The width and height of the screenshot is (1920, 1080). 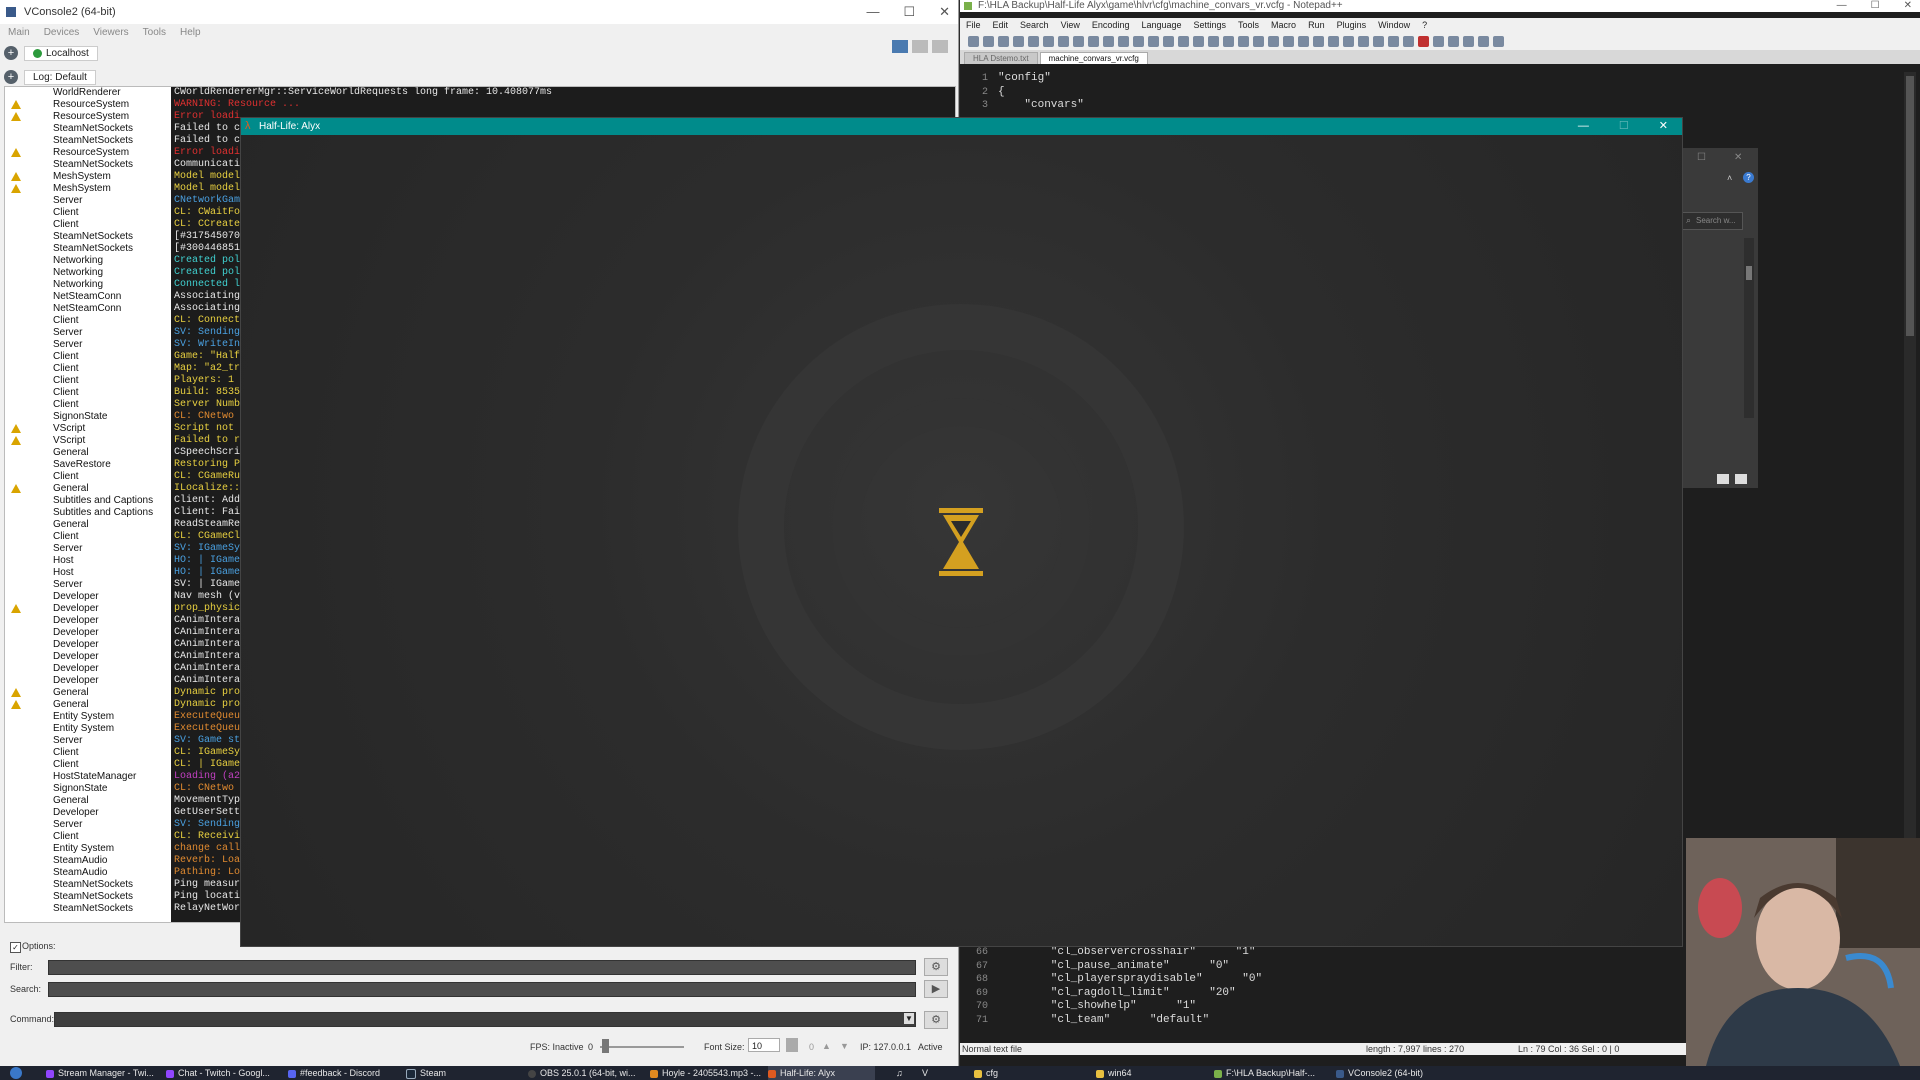 What do you see at coordinates (334, 1073) in the screenshot?
I see `taskbar-discord: #feedback - Discord` at bounding box center [334, 1073].